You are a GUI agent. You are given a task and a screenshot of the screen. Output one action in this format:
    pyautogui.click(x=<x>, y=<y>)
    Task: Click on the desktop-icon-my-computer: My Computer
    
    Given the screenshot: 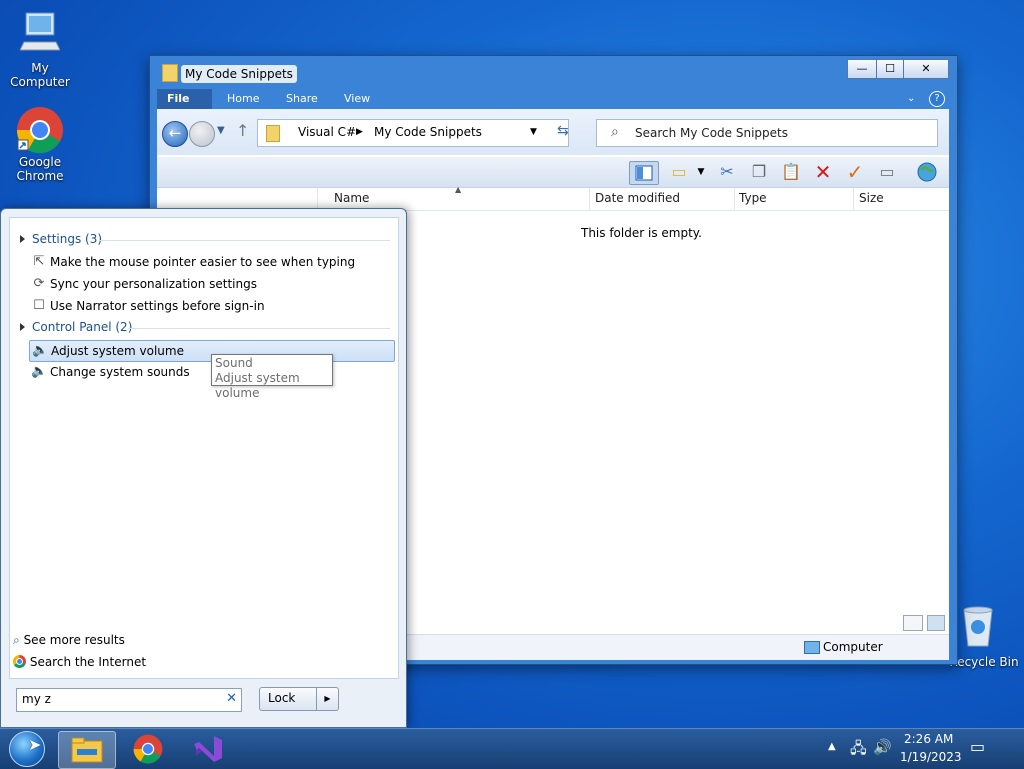 What is the action you would take?
    pyautogui.click(x=40, y=49)
    